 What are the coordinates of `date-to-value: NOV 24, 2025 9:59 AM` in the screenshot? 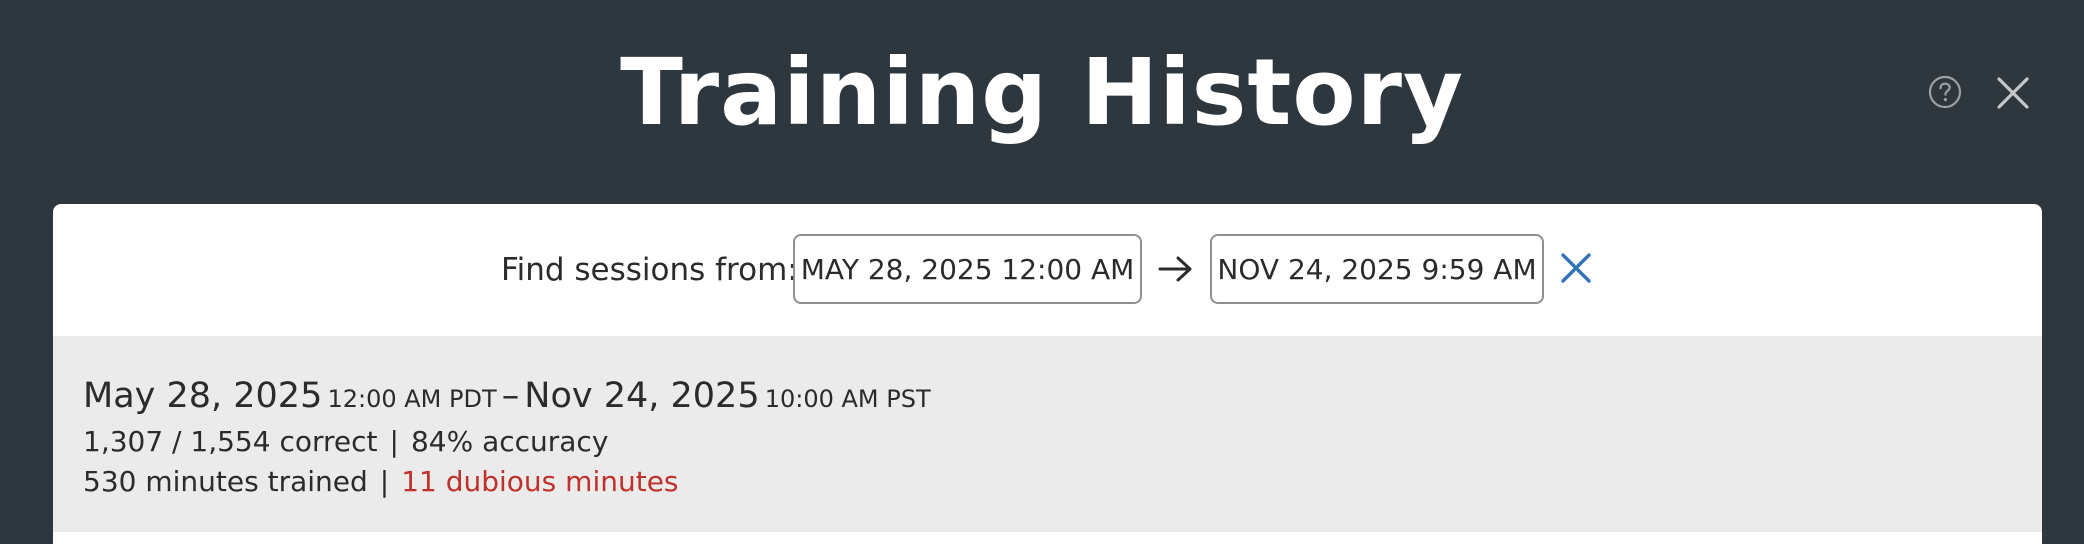 It's located at (1377, 269).